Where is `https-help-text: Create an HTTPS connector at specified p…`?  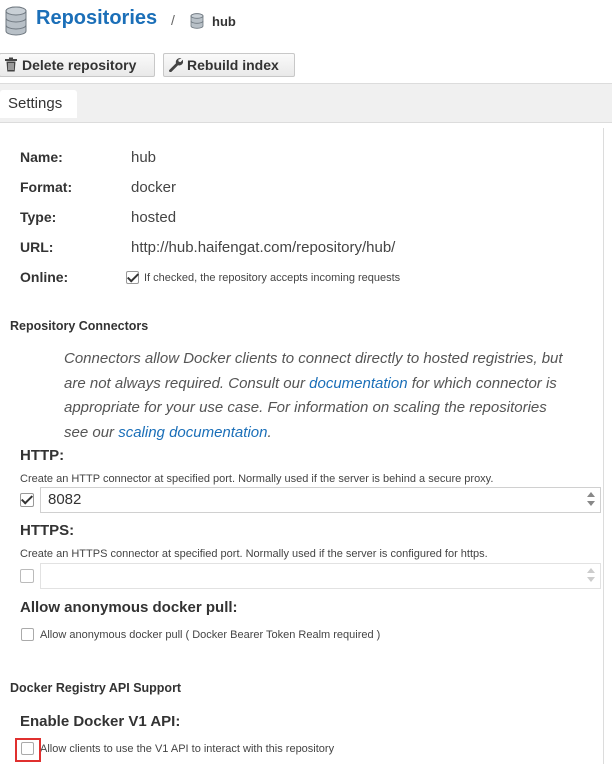 https-help-text: Create an HTTPS connector at specified p… is located at coordinates (254, 554).